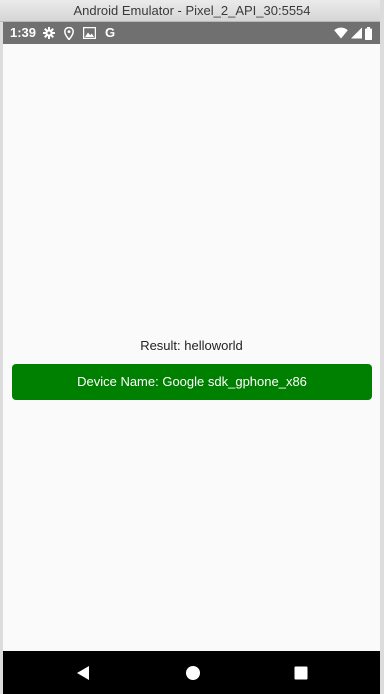 The width and height of the screenshot is (384, 694). I want to click on status-time: 1:39, so click(23, 32).